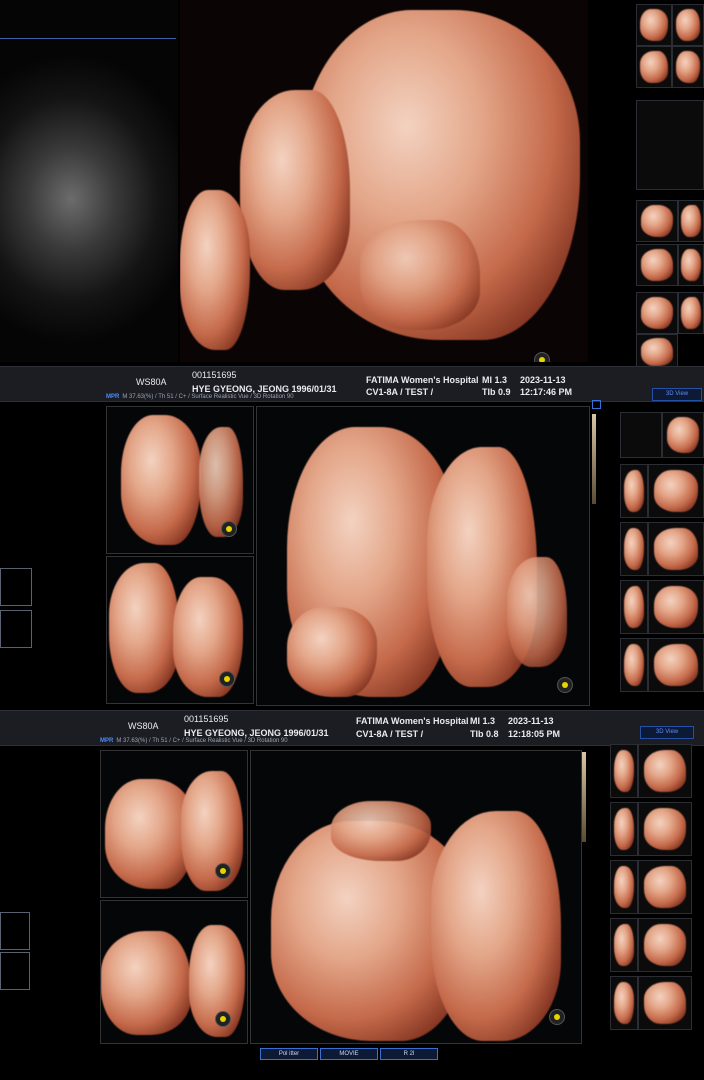 This screenshot has height=1080, width=704. I want to click on thermal-index: TIb 0.8, so click(484, 734).